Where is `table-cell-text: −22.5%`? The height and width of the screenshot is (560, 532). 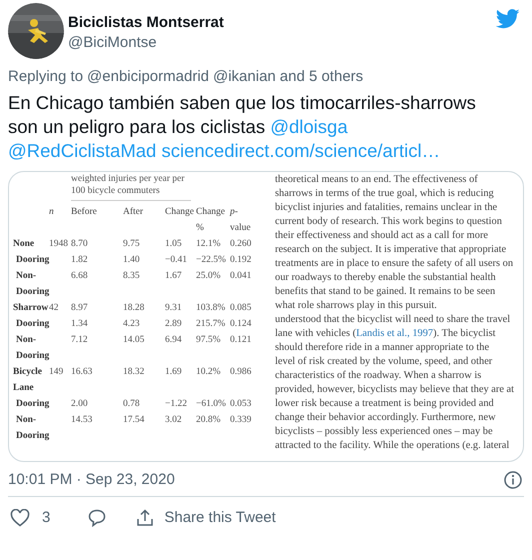
table-cell-text: −22.5% is located at coordinates (211, 260).